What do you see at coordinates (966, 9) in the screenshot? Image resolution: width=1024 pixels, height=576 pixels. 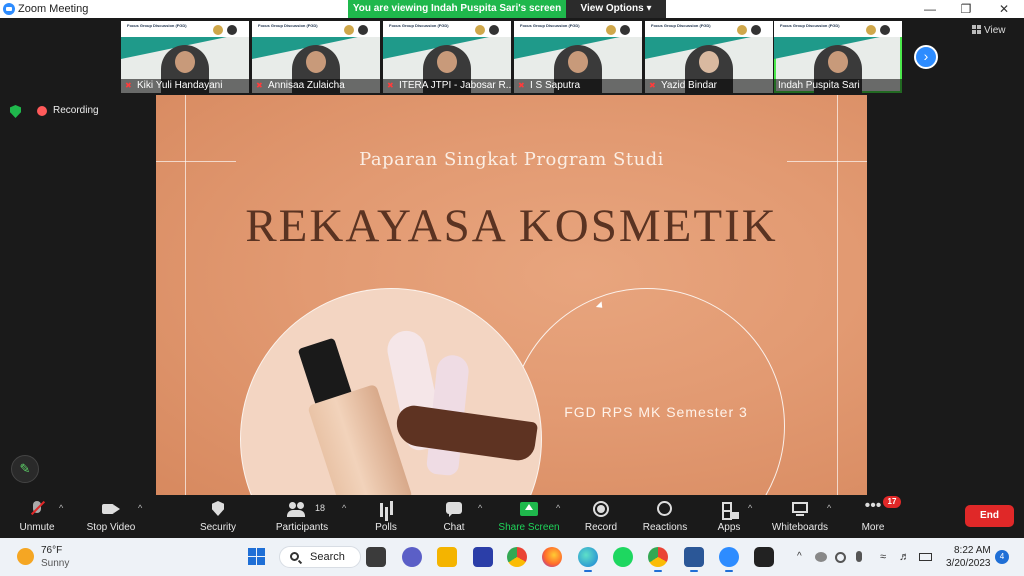 I see `restore-button: ❐` at bounding box center [966, 9].